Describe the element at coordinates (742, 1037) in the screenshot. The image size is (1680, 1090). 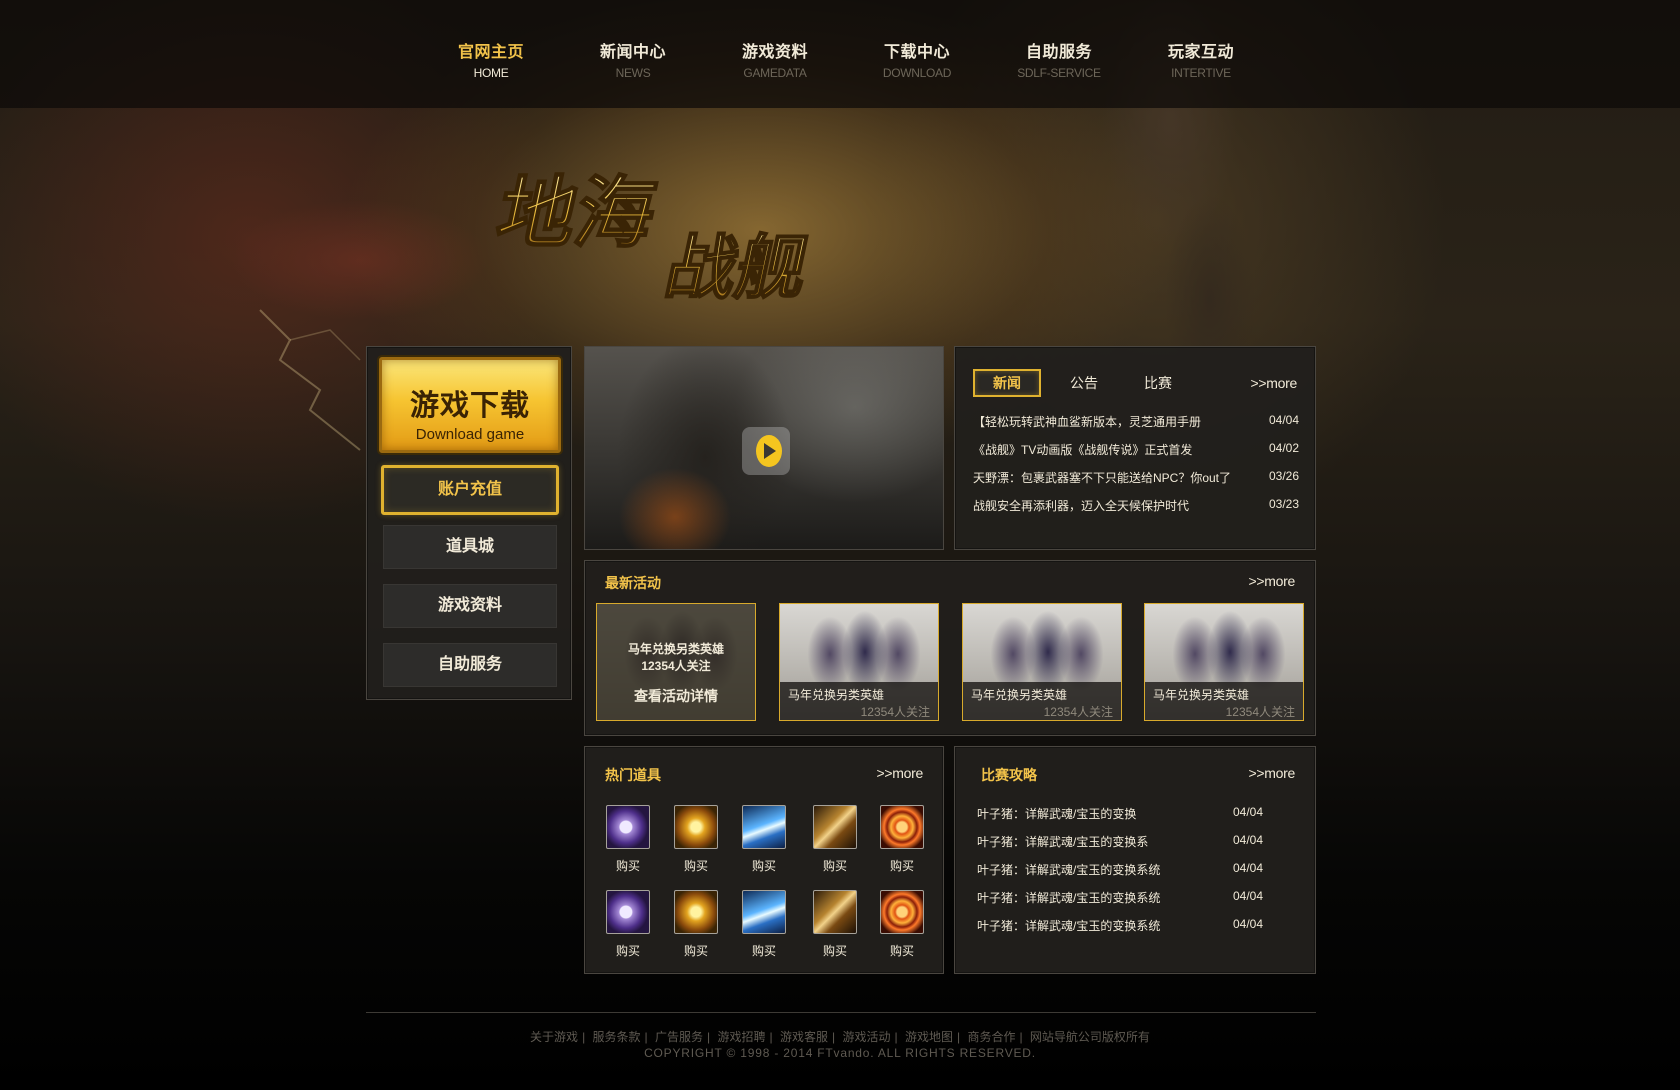
I see `footer-link-jobs: 游戏招聘` at that location.